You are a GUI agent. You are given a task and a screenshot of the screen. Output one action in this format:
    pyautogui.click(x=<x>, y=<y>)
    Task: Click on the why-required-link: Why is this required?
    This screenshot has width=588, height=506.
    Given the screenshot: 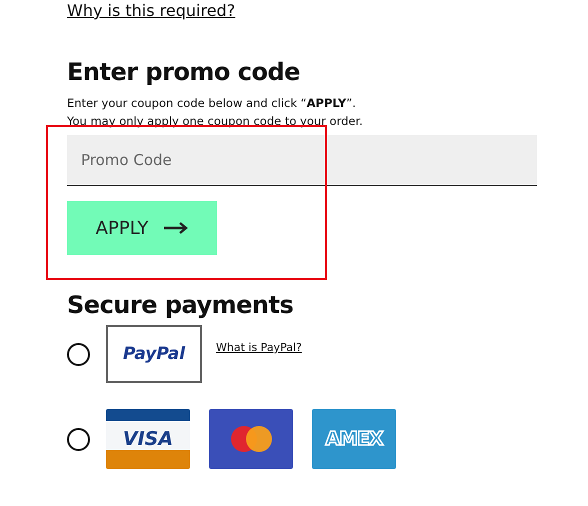 What is the action you would take?
    pyautogui.click(x=151, y=10)
    